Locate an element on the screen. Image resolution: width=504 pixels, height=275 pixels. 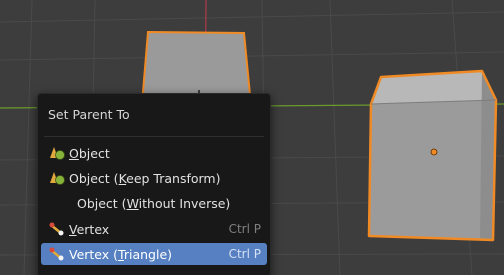
menu-item-vertex-triangle: Vertex (Triangle) Ctrl P is located at coordinates (154, 254).